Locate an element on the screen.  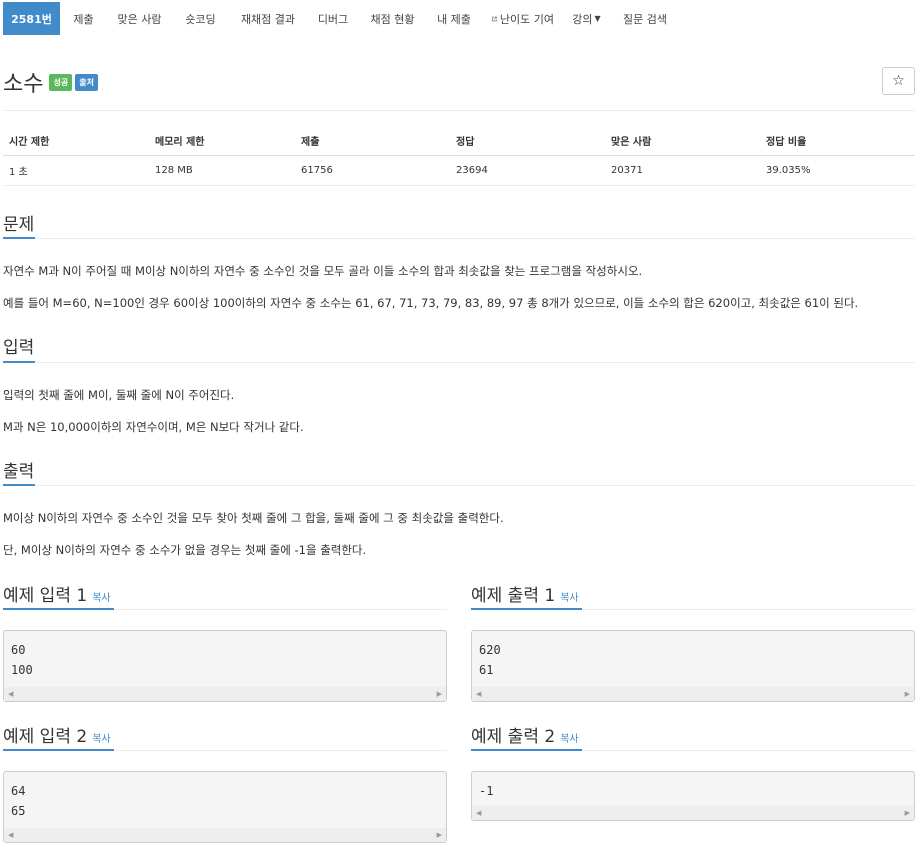
sample-output-2-underline is located at coordinates (526, 750).